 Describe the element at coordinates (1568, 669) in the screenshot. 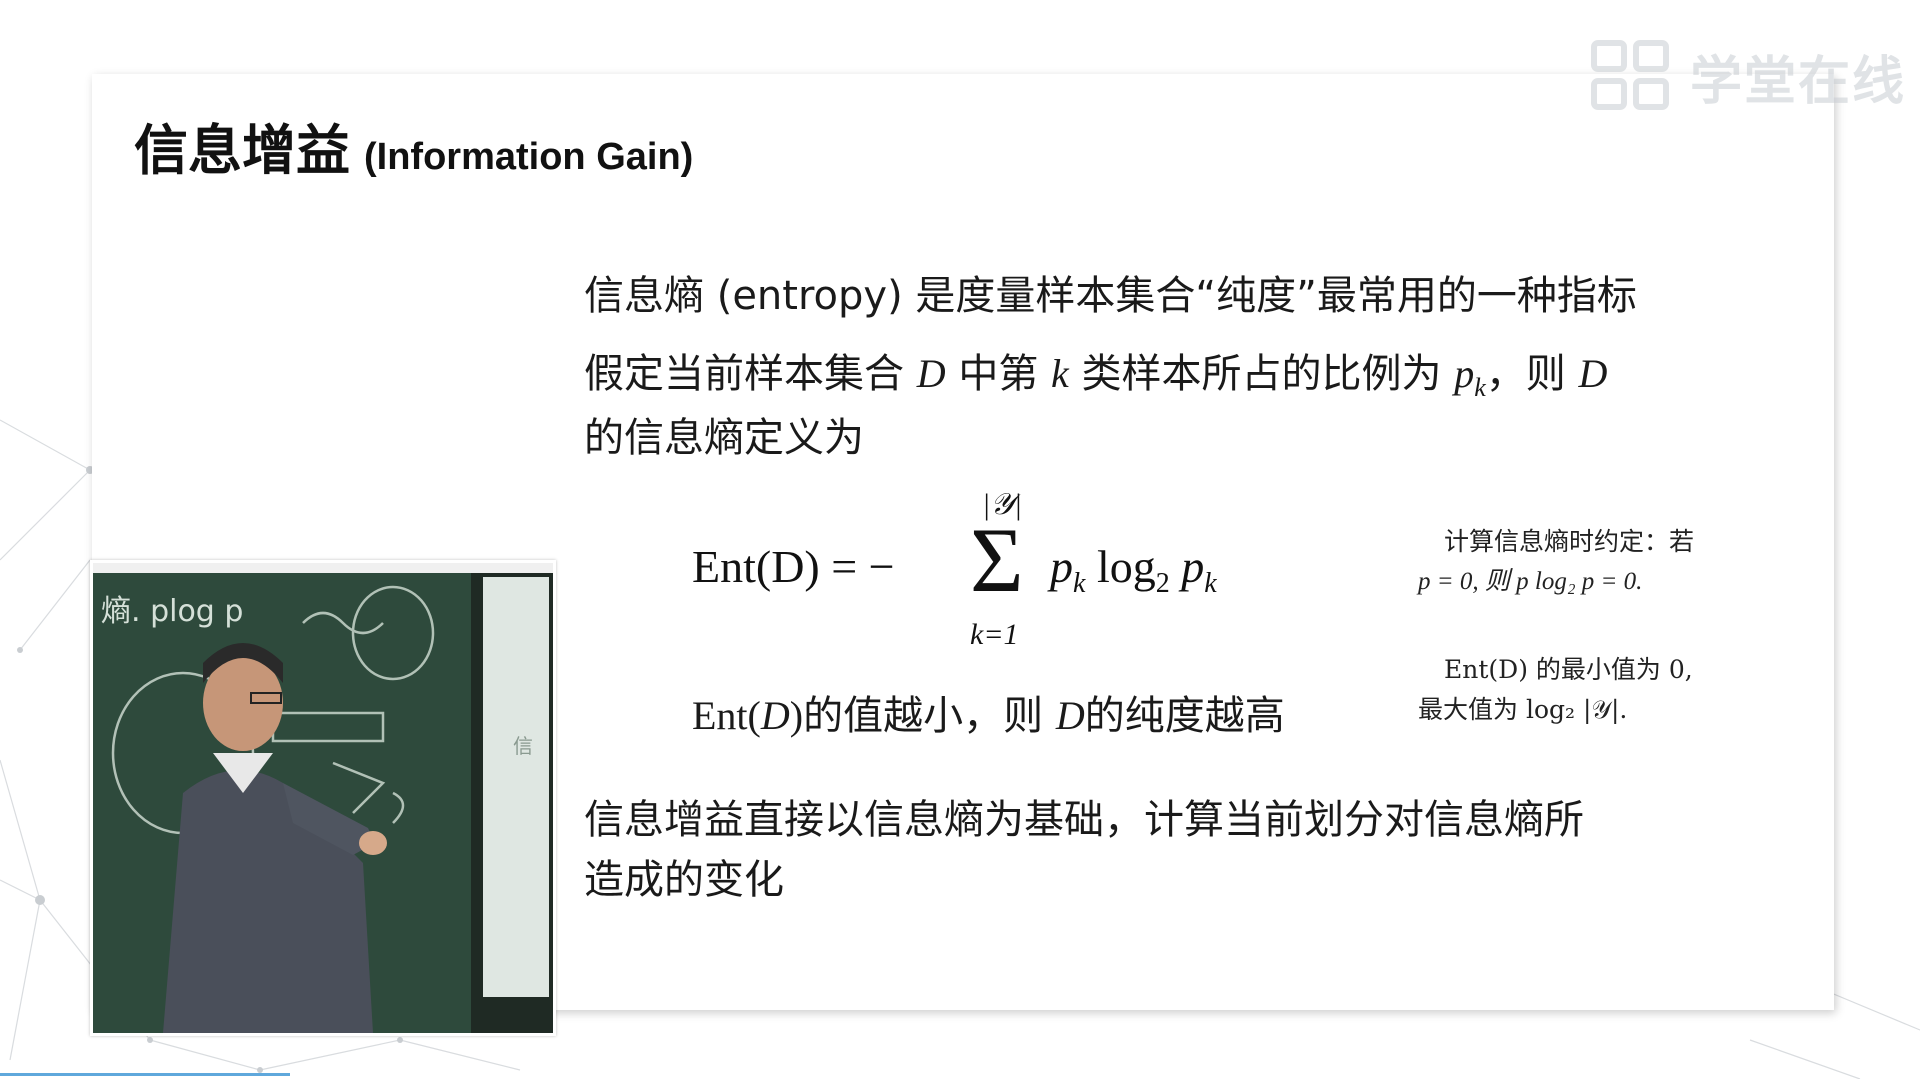

I see `note2-line1: Ent(D) 的最小值为 0,` at that location.